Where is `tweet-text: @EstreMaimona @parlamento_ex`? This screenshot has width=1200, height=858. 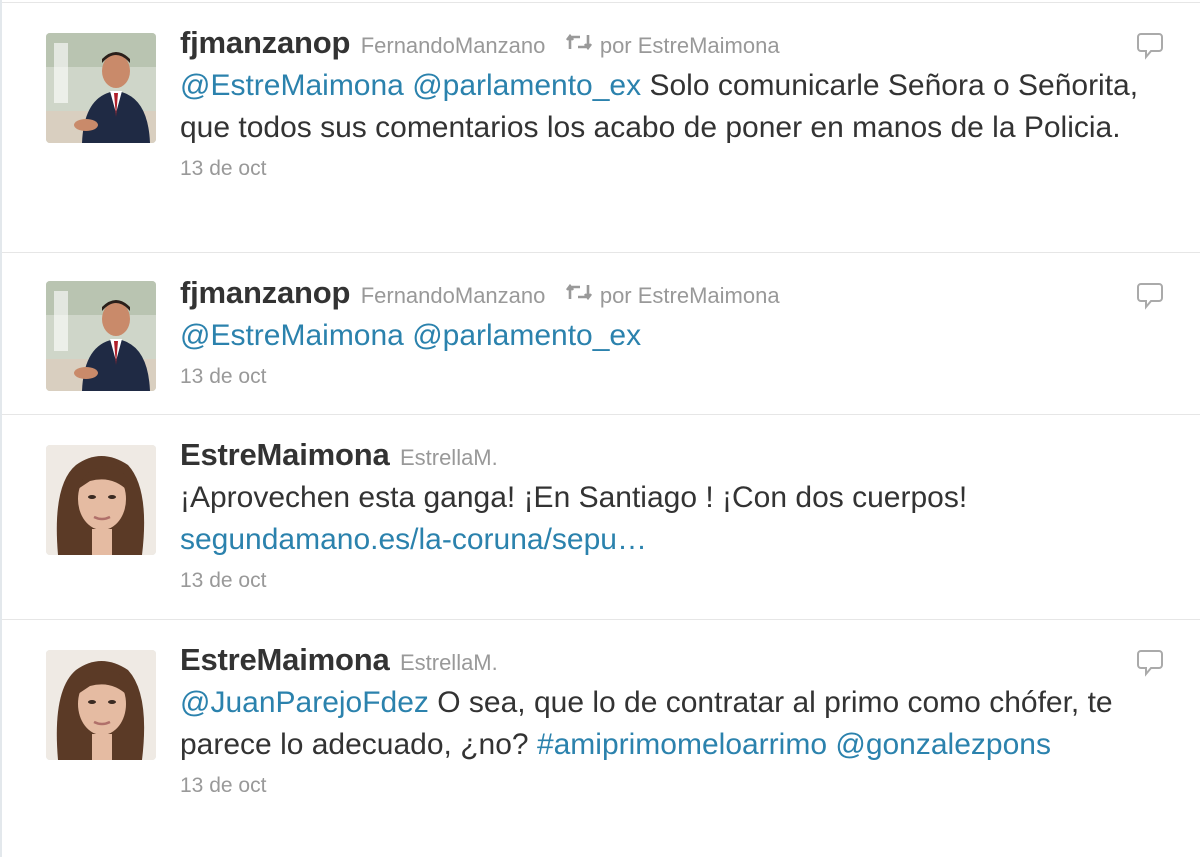
tweet-text: @EstreMaimona @parlamento_ex is located at coordinates (685, 336).